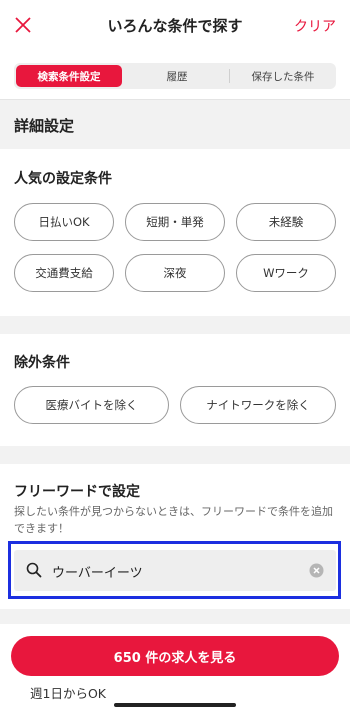 Image resolution: width=350 pixels, height=709 pixels. Describe the element at coordinates (63, 179) in the screenshot. I see `popular-title: 人気の設定条件` at that location.